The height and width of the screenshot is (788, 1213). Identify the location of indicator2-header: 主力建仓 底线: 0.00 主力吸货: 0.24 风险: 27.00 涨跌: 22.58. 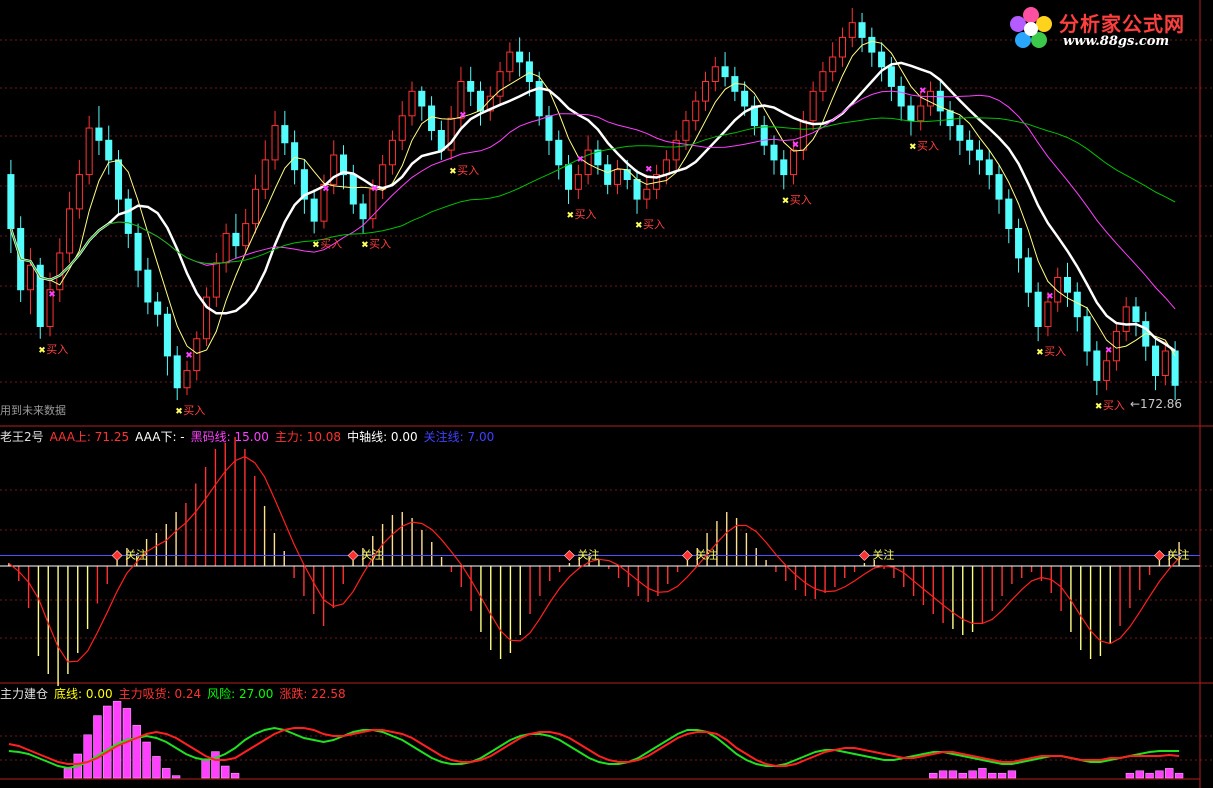
(179, 693).